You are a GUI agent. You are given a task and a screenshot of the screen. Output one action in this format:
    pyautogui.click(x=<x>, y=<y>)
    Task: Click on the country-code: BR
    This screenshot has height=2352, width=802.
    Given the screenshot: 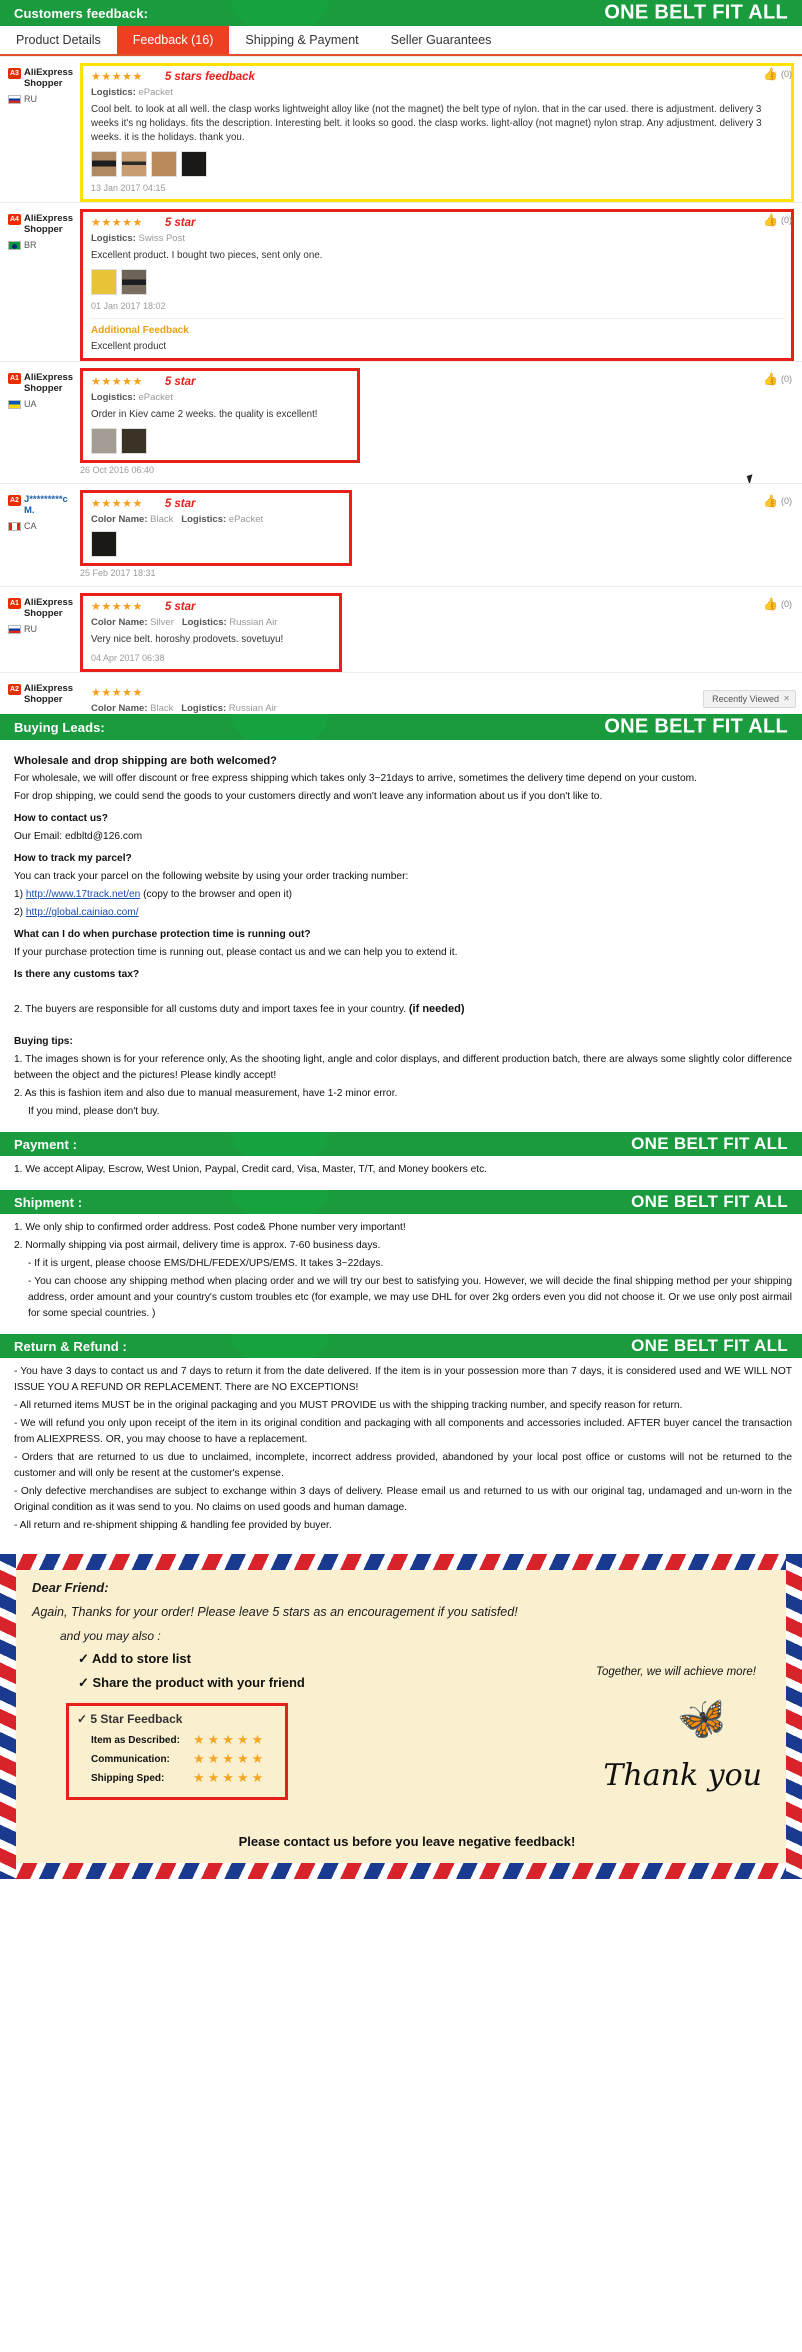 What is the action you would take?
    pyautogui.click(x=30, y=245)
    